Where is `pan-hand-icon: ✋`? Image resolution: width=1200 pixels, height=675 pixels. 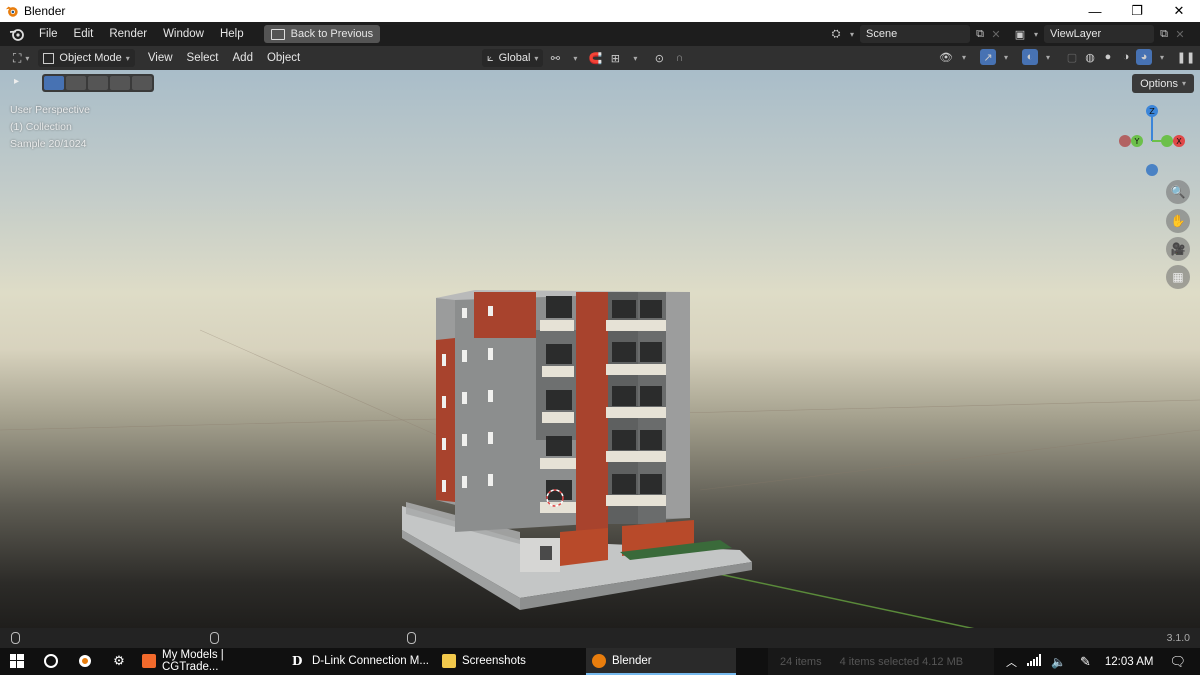
pan-hand-icon: ✋ is located at coordinates (1178, 221).